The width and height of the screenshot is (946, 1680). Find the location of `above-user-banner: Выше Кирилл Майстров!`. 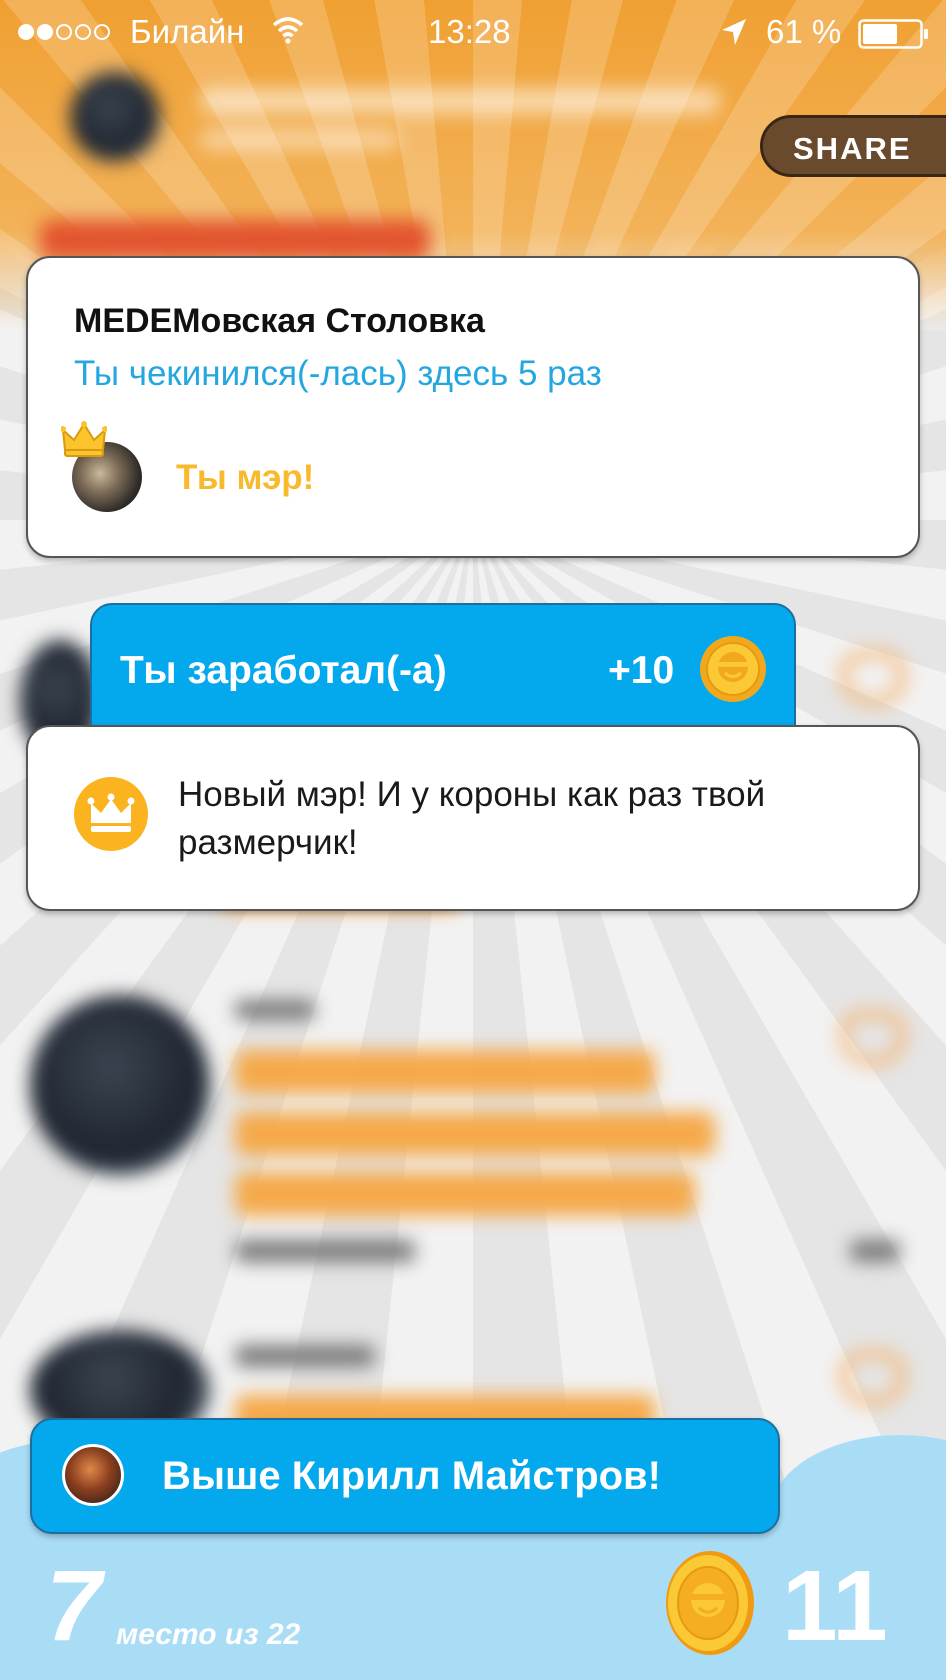

above-user-banner: Выше Кирилл Майстров! is located at coordinates (405, 1476).